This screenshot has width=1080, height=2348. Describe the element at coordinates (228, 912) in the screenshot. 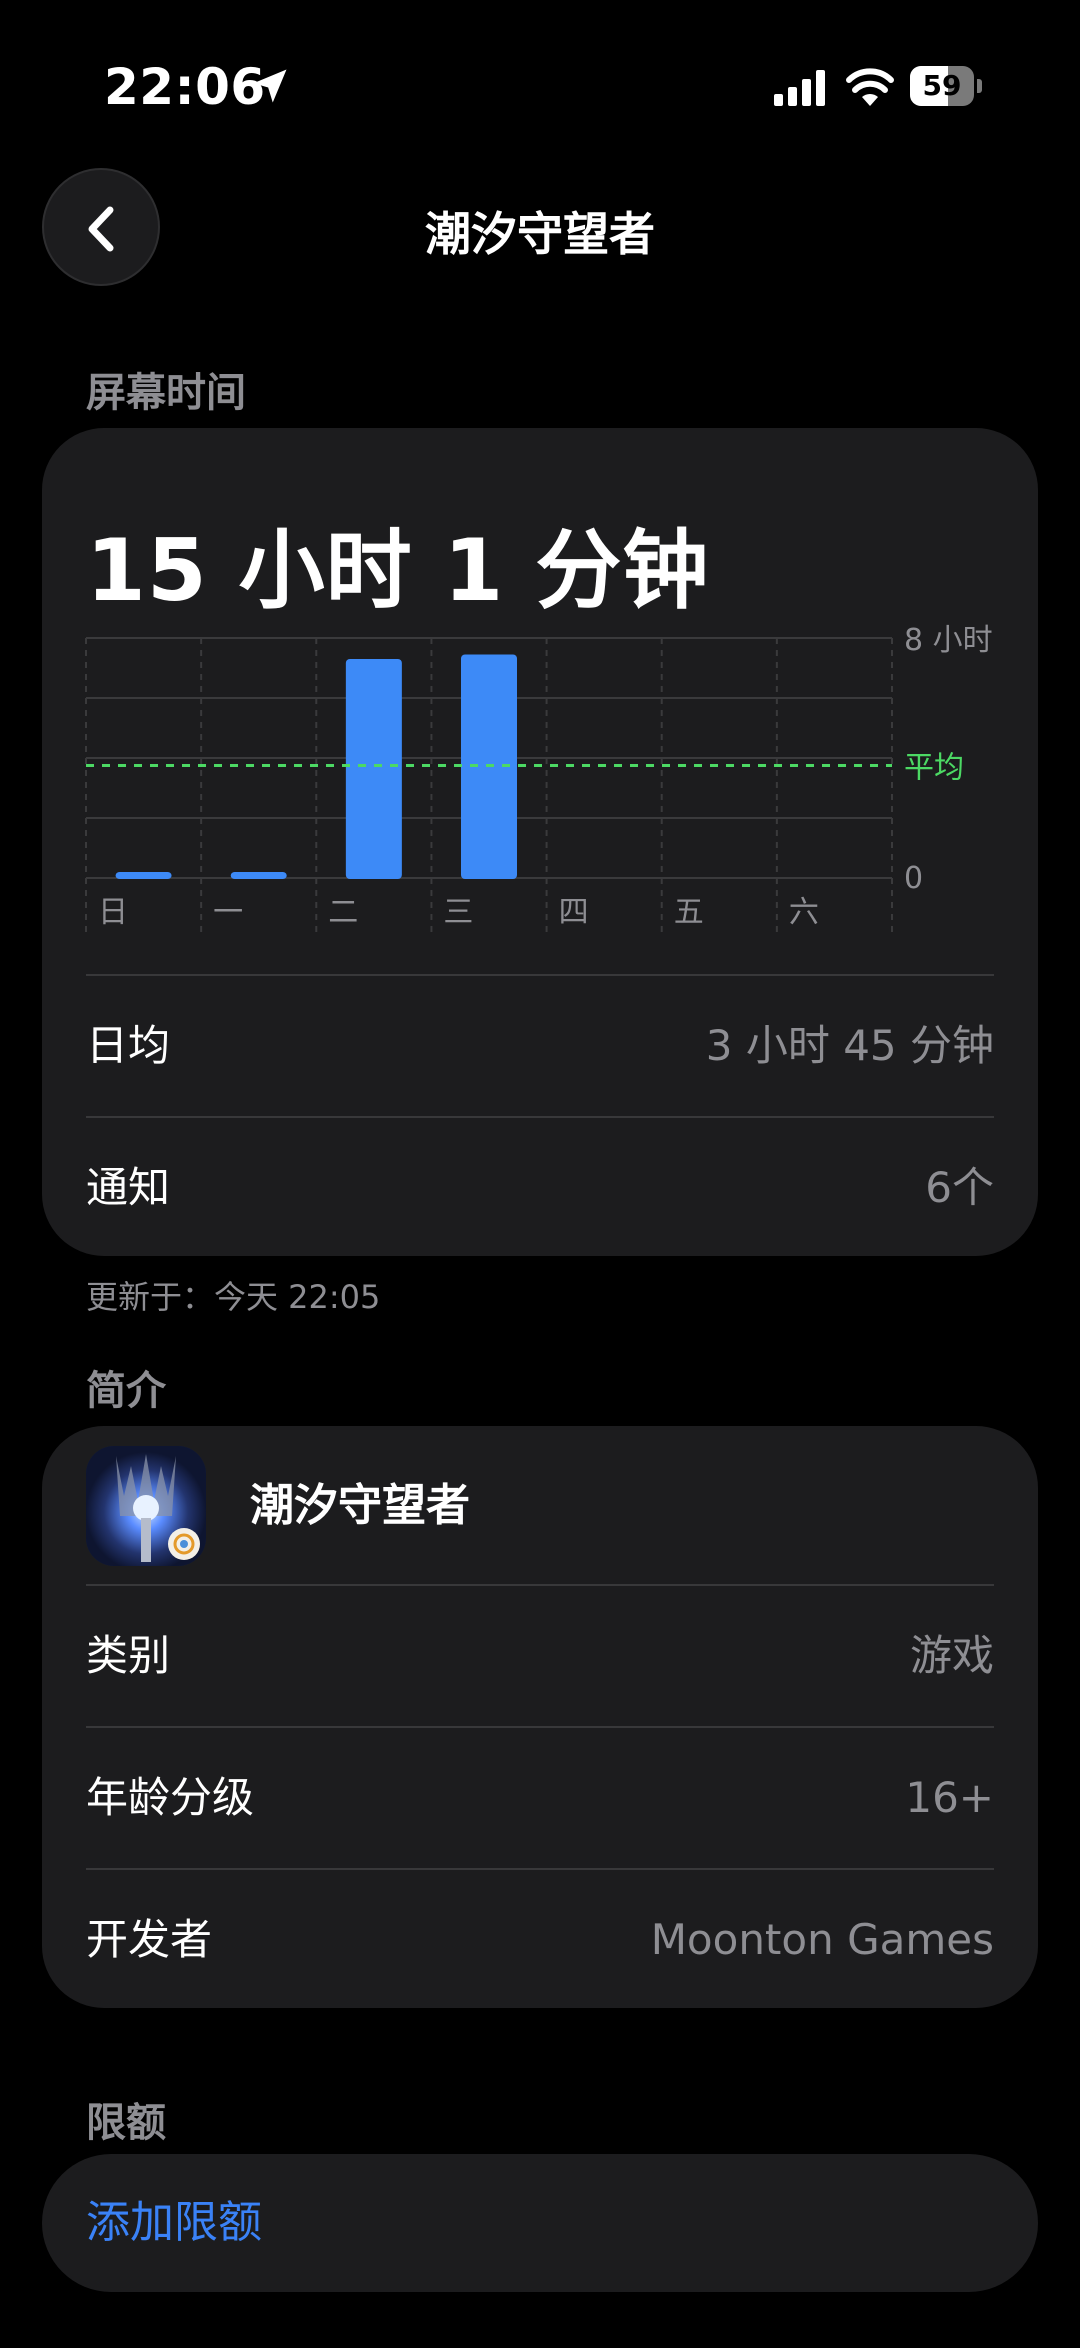

I see `chart-day-label: 一` at that location.